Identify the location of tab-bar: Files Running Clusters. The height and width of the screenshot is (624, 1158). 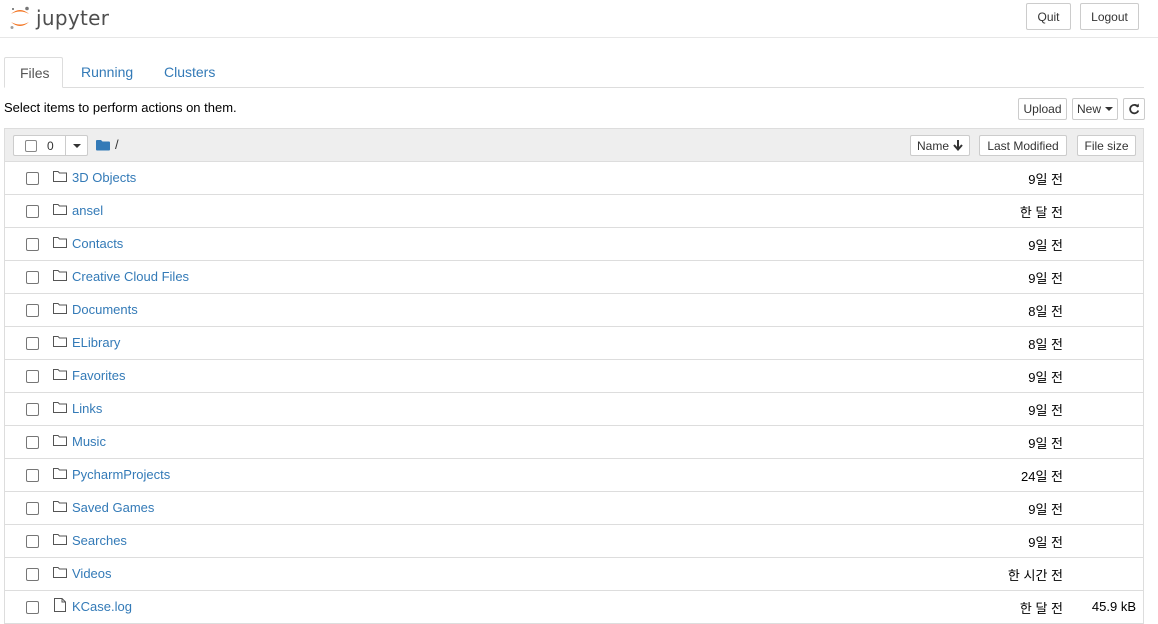
(574, 72).